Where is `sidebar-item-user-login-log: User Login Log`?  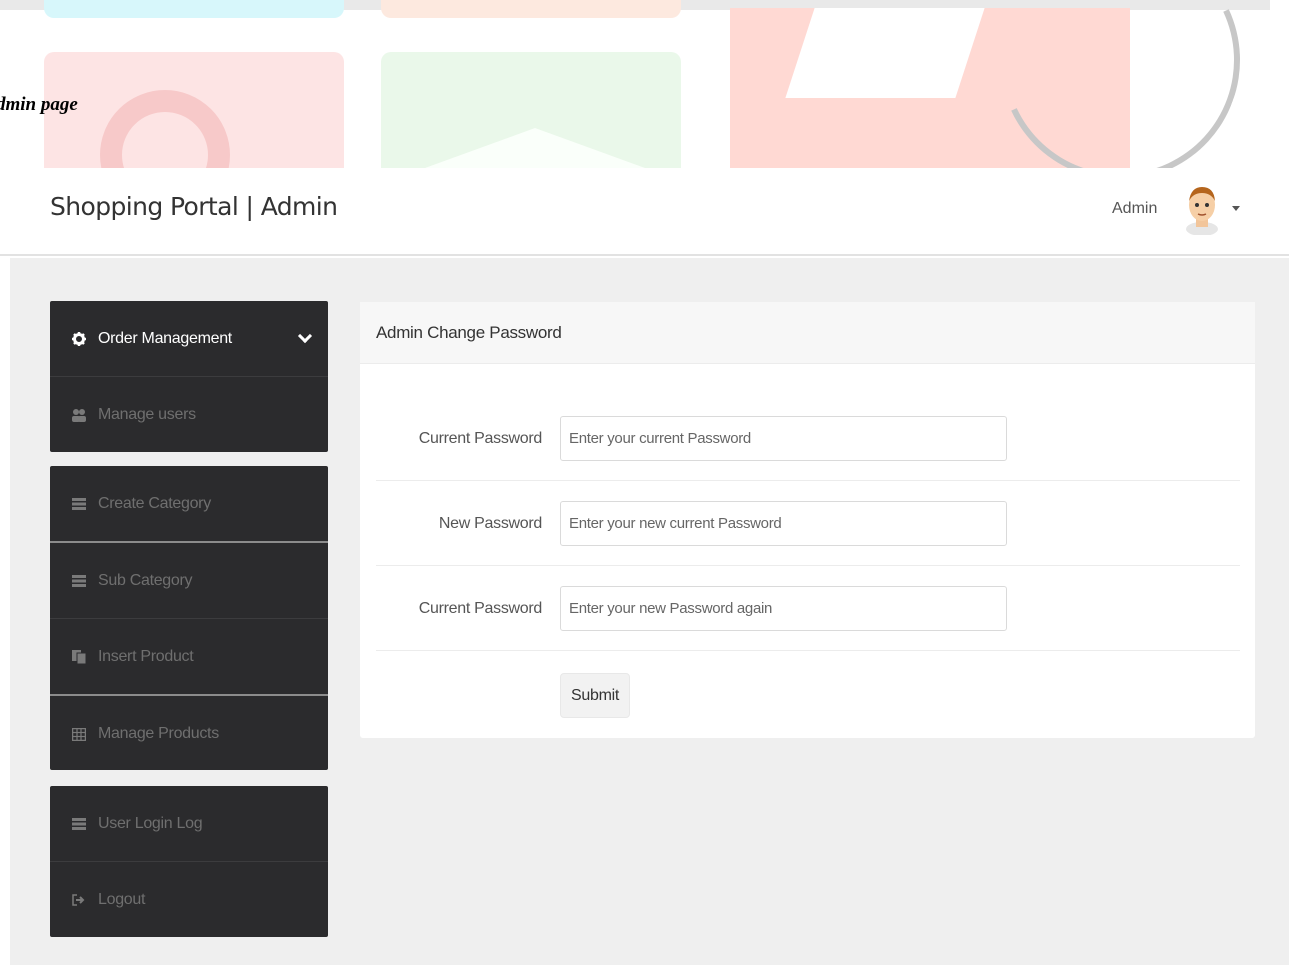
sidebar-item-user-login-log: User Login Log is located at coordinates (189, 824).